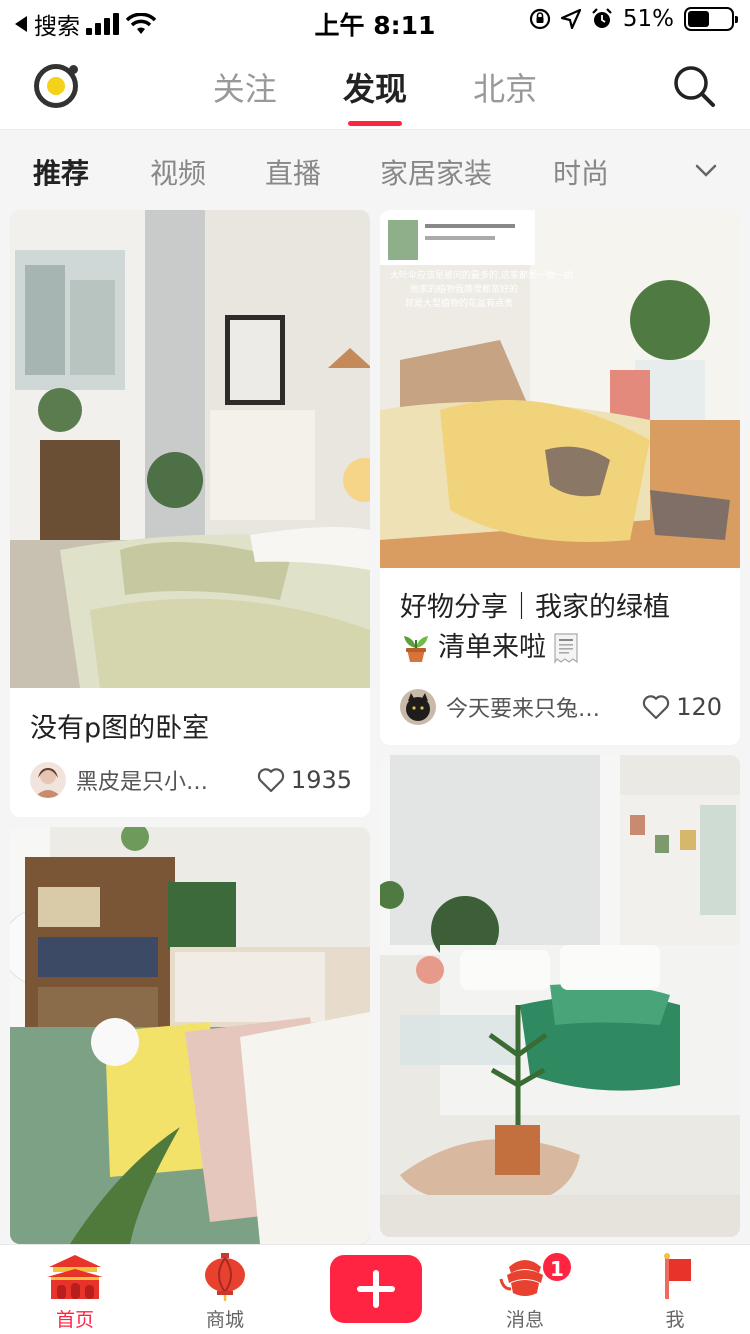  I want to click on tab-me: 我, so click(675, 1289).